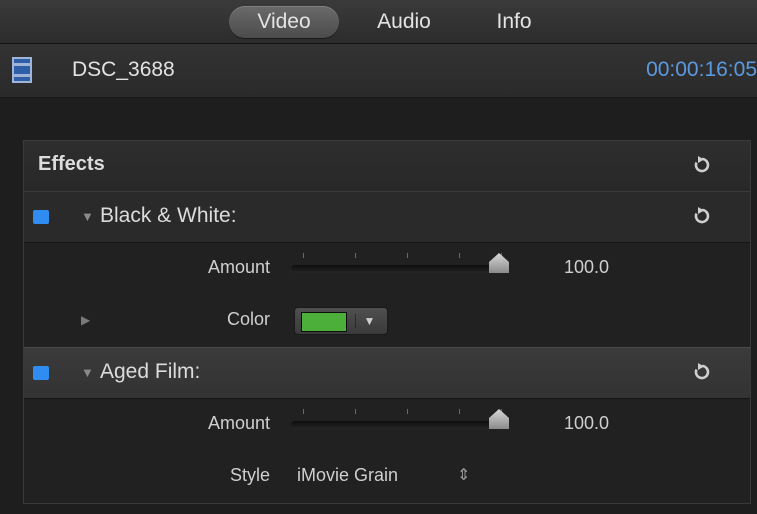  I want to click on param-row-style: Style iMovie Grain ⇕, so click(387, 477).